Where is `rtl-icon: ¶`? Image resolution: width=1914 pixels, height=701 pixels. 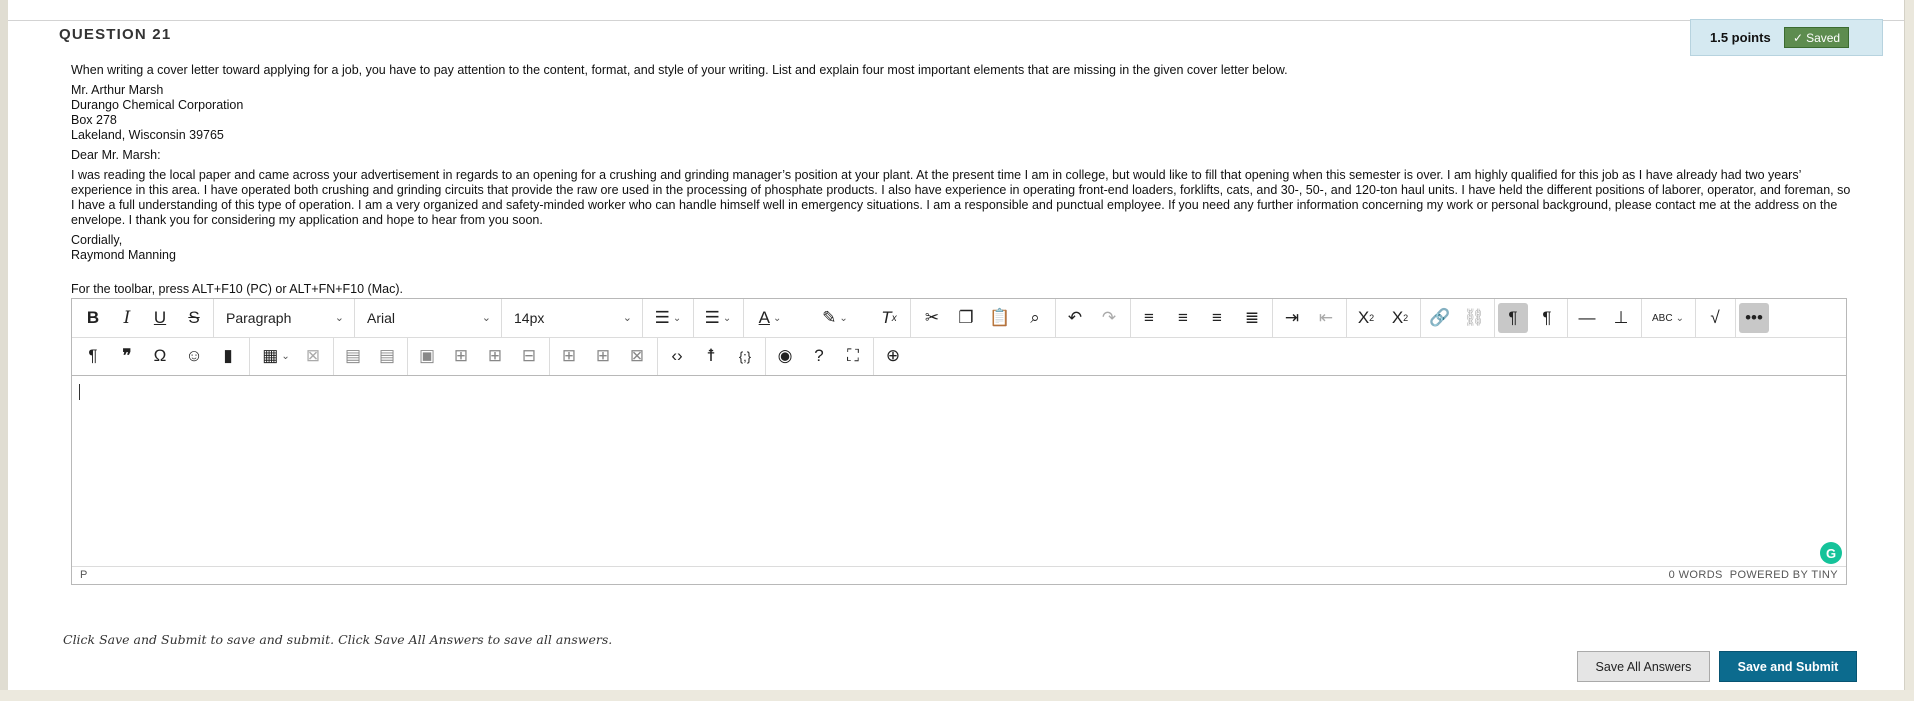 rtl-icon: ¶ is located at coordinates (1547, 318).